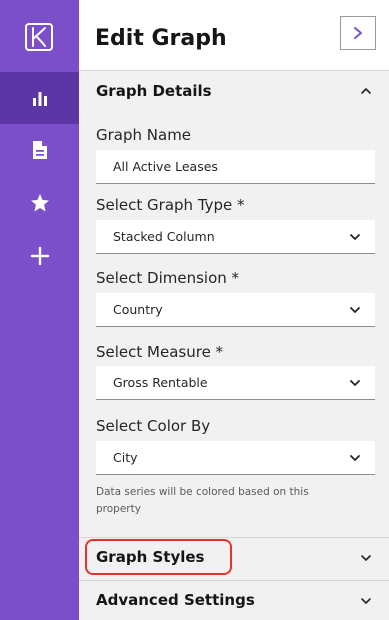 Image resolution: width=389 pixels, height=620 pixels. Describe the element at coordinates (235, 237) in the screenshot. I see `graph-type-select: Stacked Column` at that location.